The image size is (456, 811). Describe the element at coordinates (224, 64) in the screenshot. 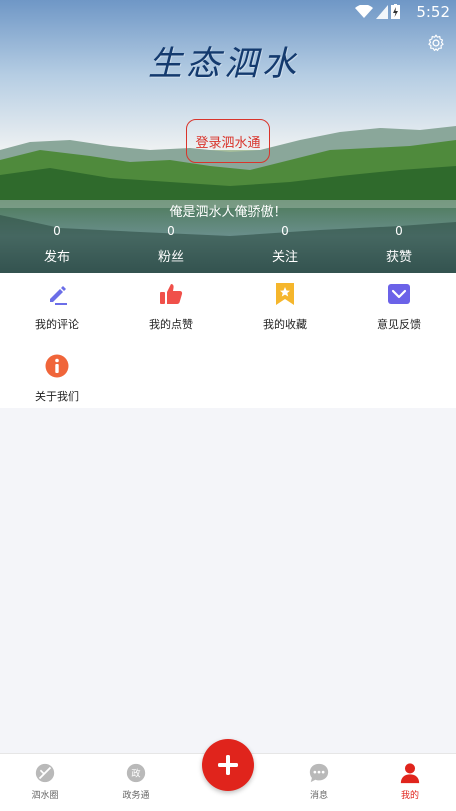

I see `app-logo: 生态泗水` at that location.